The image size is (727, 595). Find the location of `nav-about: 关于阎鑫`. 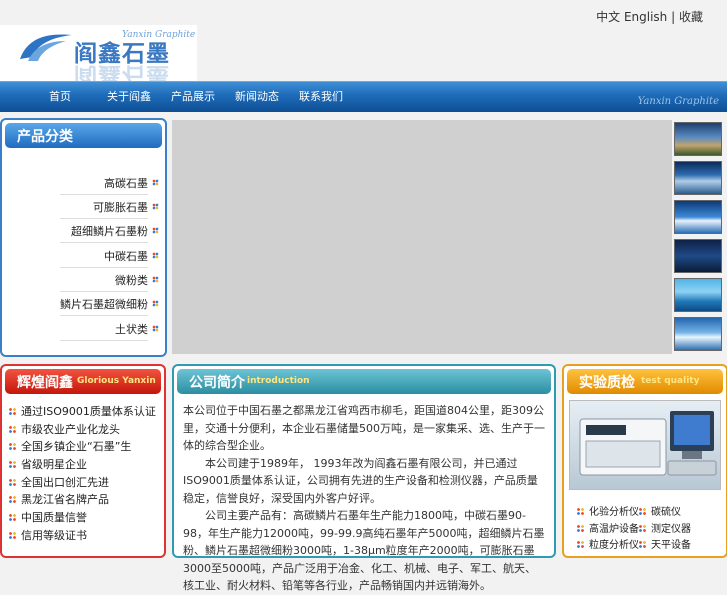

nav-about: 关于阎鑫 is located at coordinates (129, 97).